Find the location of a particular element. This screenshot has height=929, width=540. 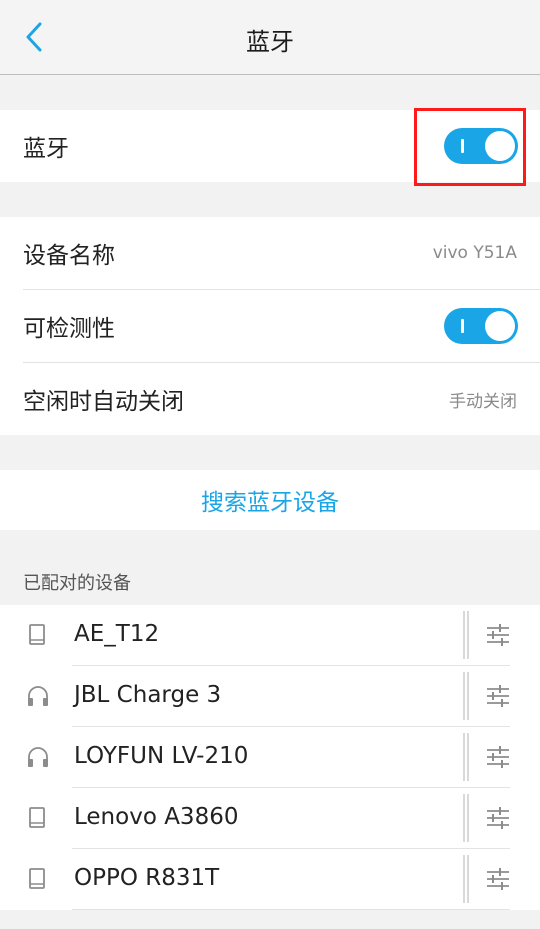

device-name-row: 设备名称 vivo Y51A is located at coordinates (270, 253).